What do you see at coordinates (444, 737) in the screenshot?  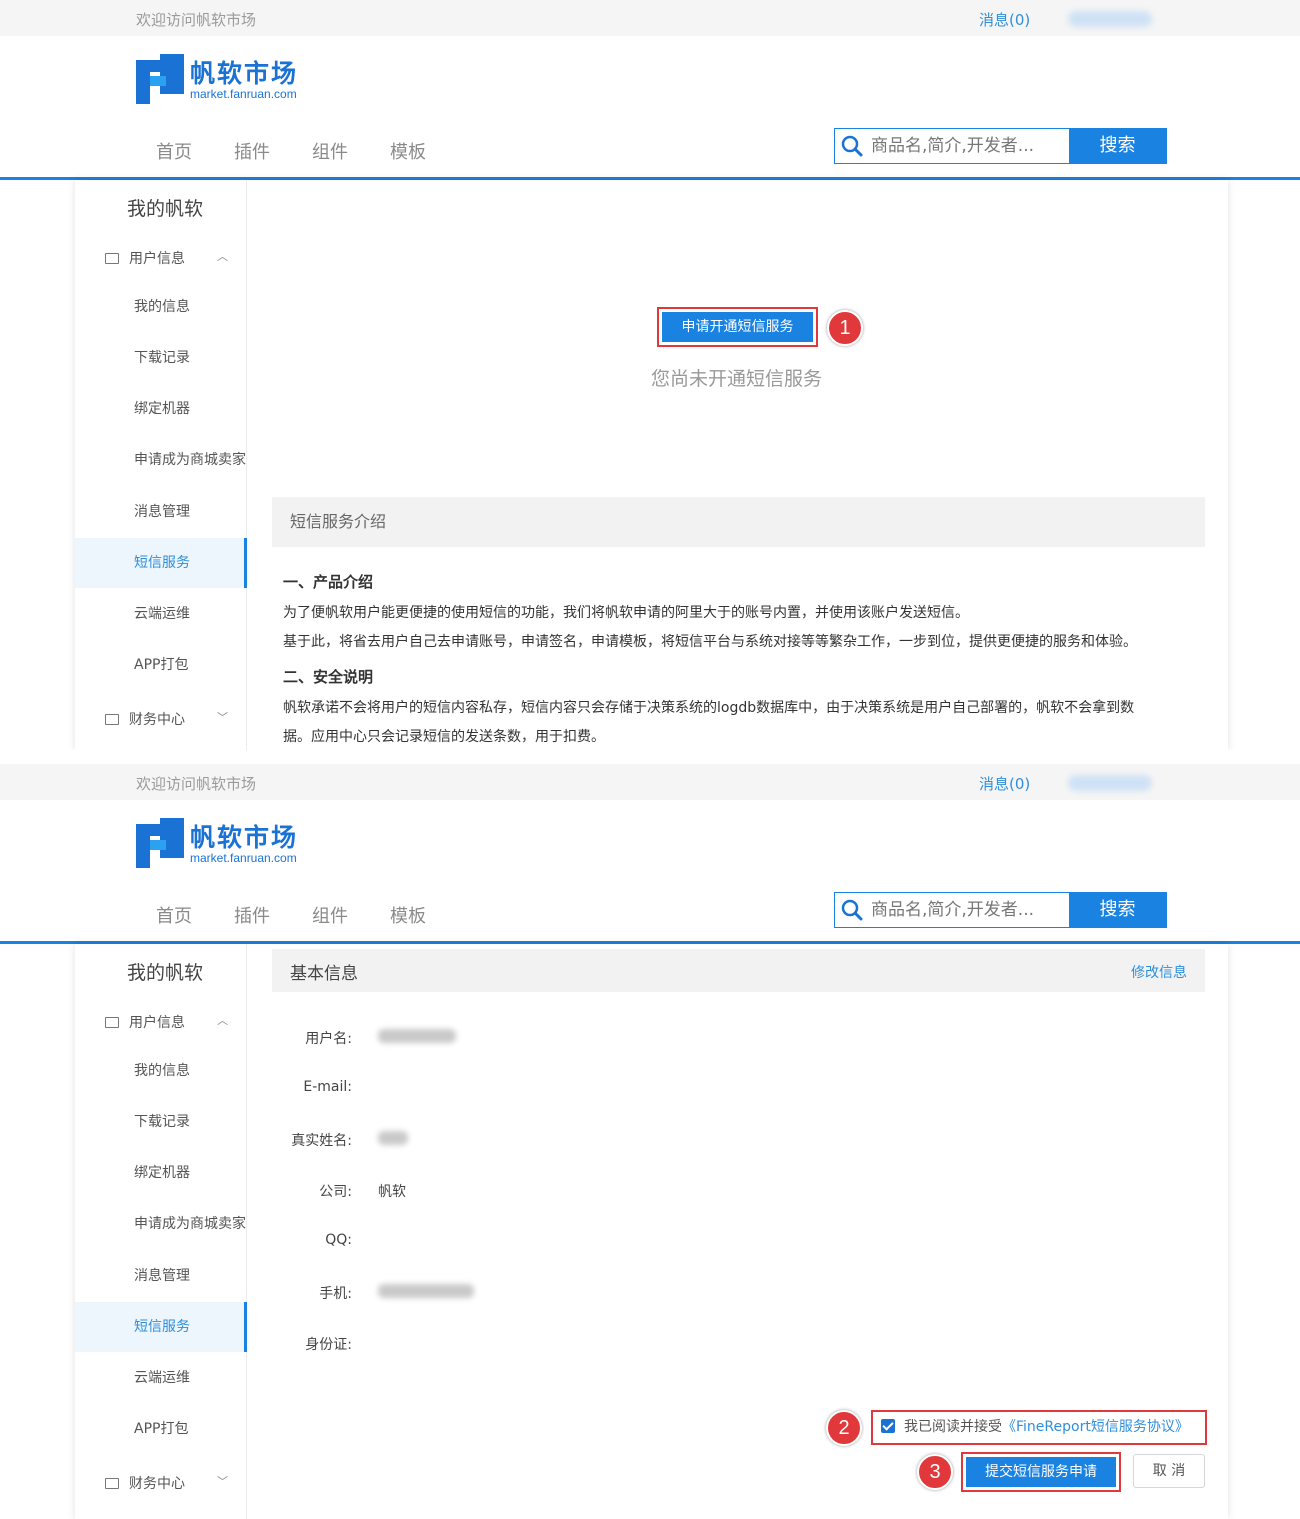 I see `section2-line2: 据。应用中心只会记录短信的发送条数，用于扣费。` at bounding box center [444, 737].